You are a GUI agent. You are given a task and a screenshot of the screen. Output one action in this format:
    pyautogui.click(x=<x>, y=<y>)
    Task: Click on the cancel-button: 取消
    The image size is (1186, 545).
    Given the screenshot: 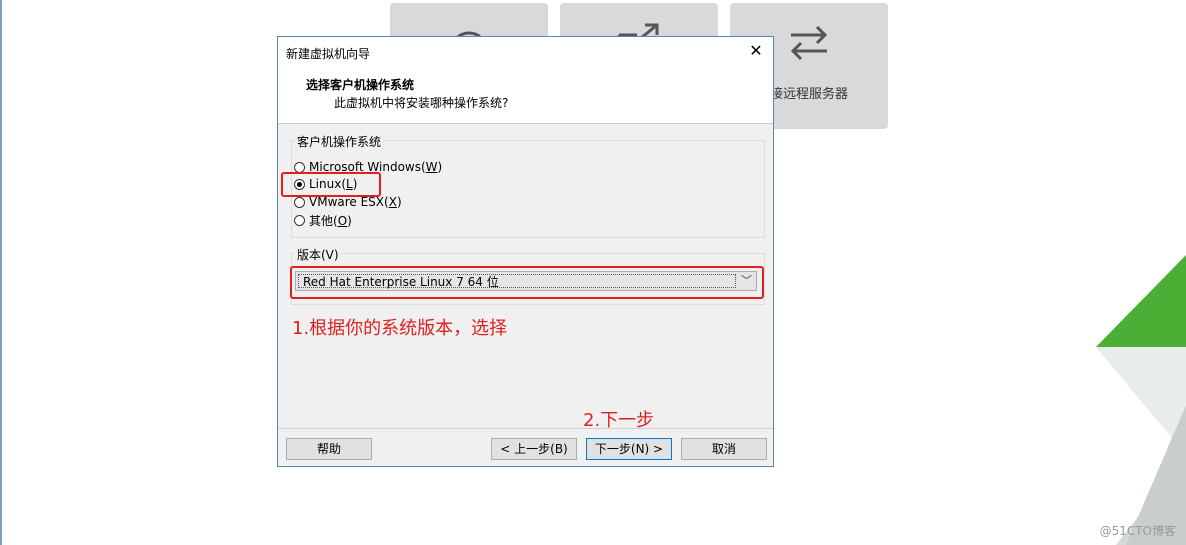 What is the action you would take?
    pyautogui.click(x=724, y=449)
    